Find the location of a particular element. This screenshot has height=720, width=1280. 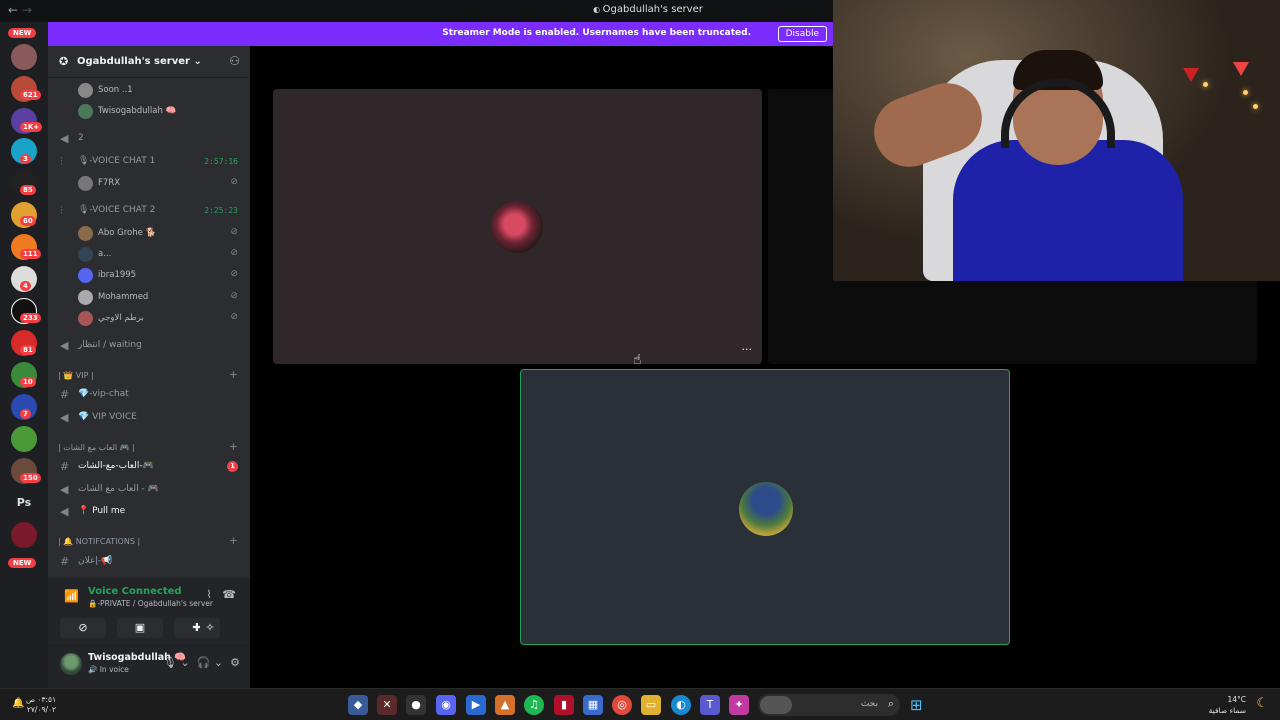

user-status: 🔊 In voice is located at coordinates (108, 669).